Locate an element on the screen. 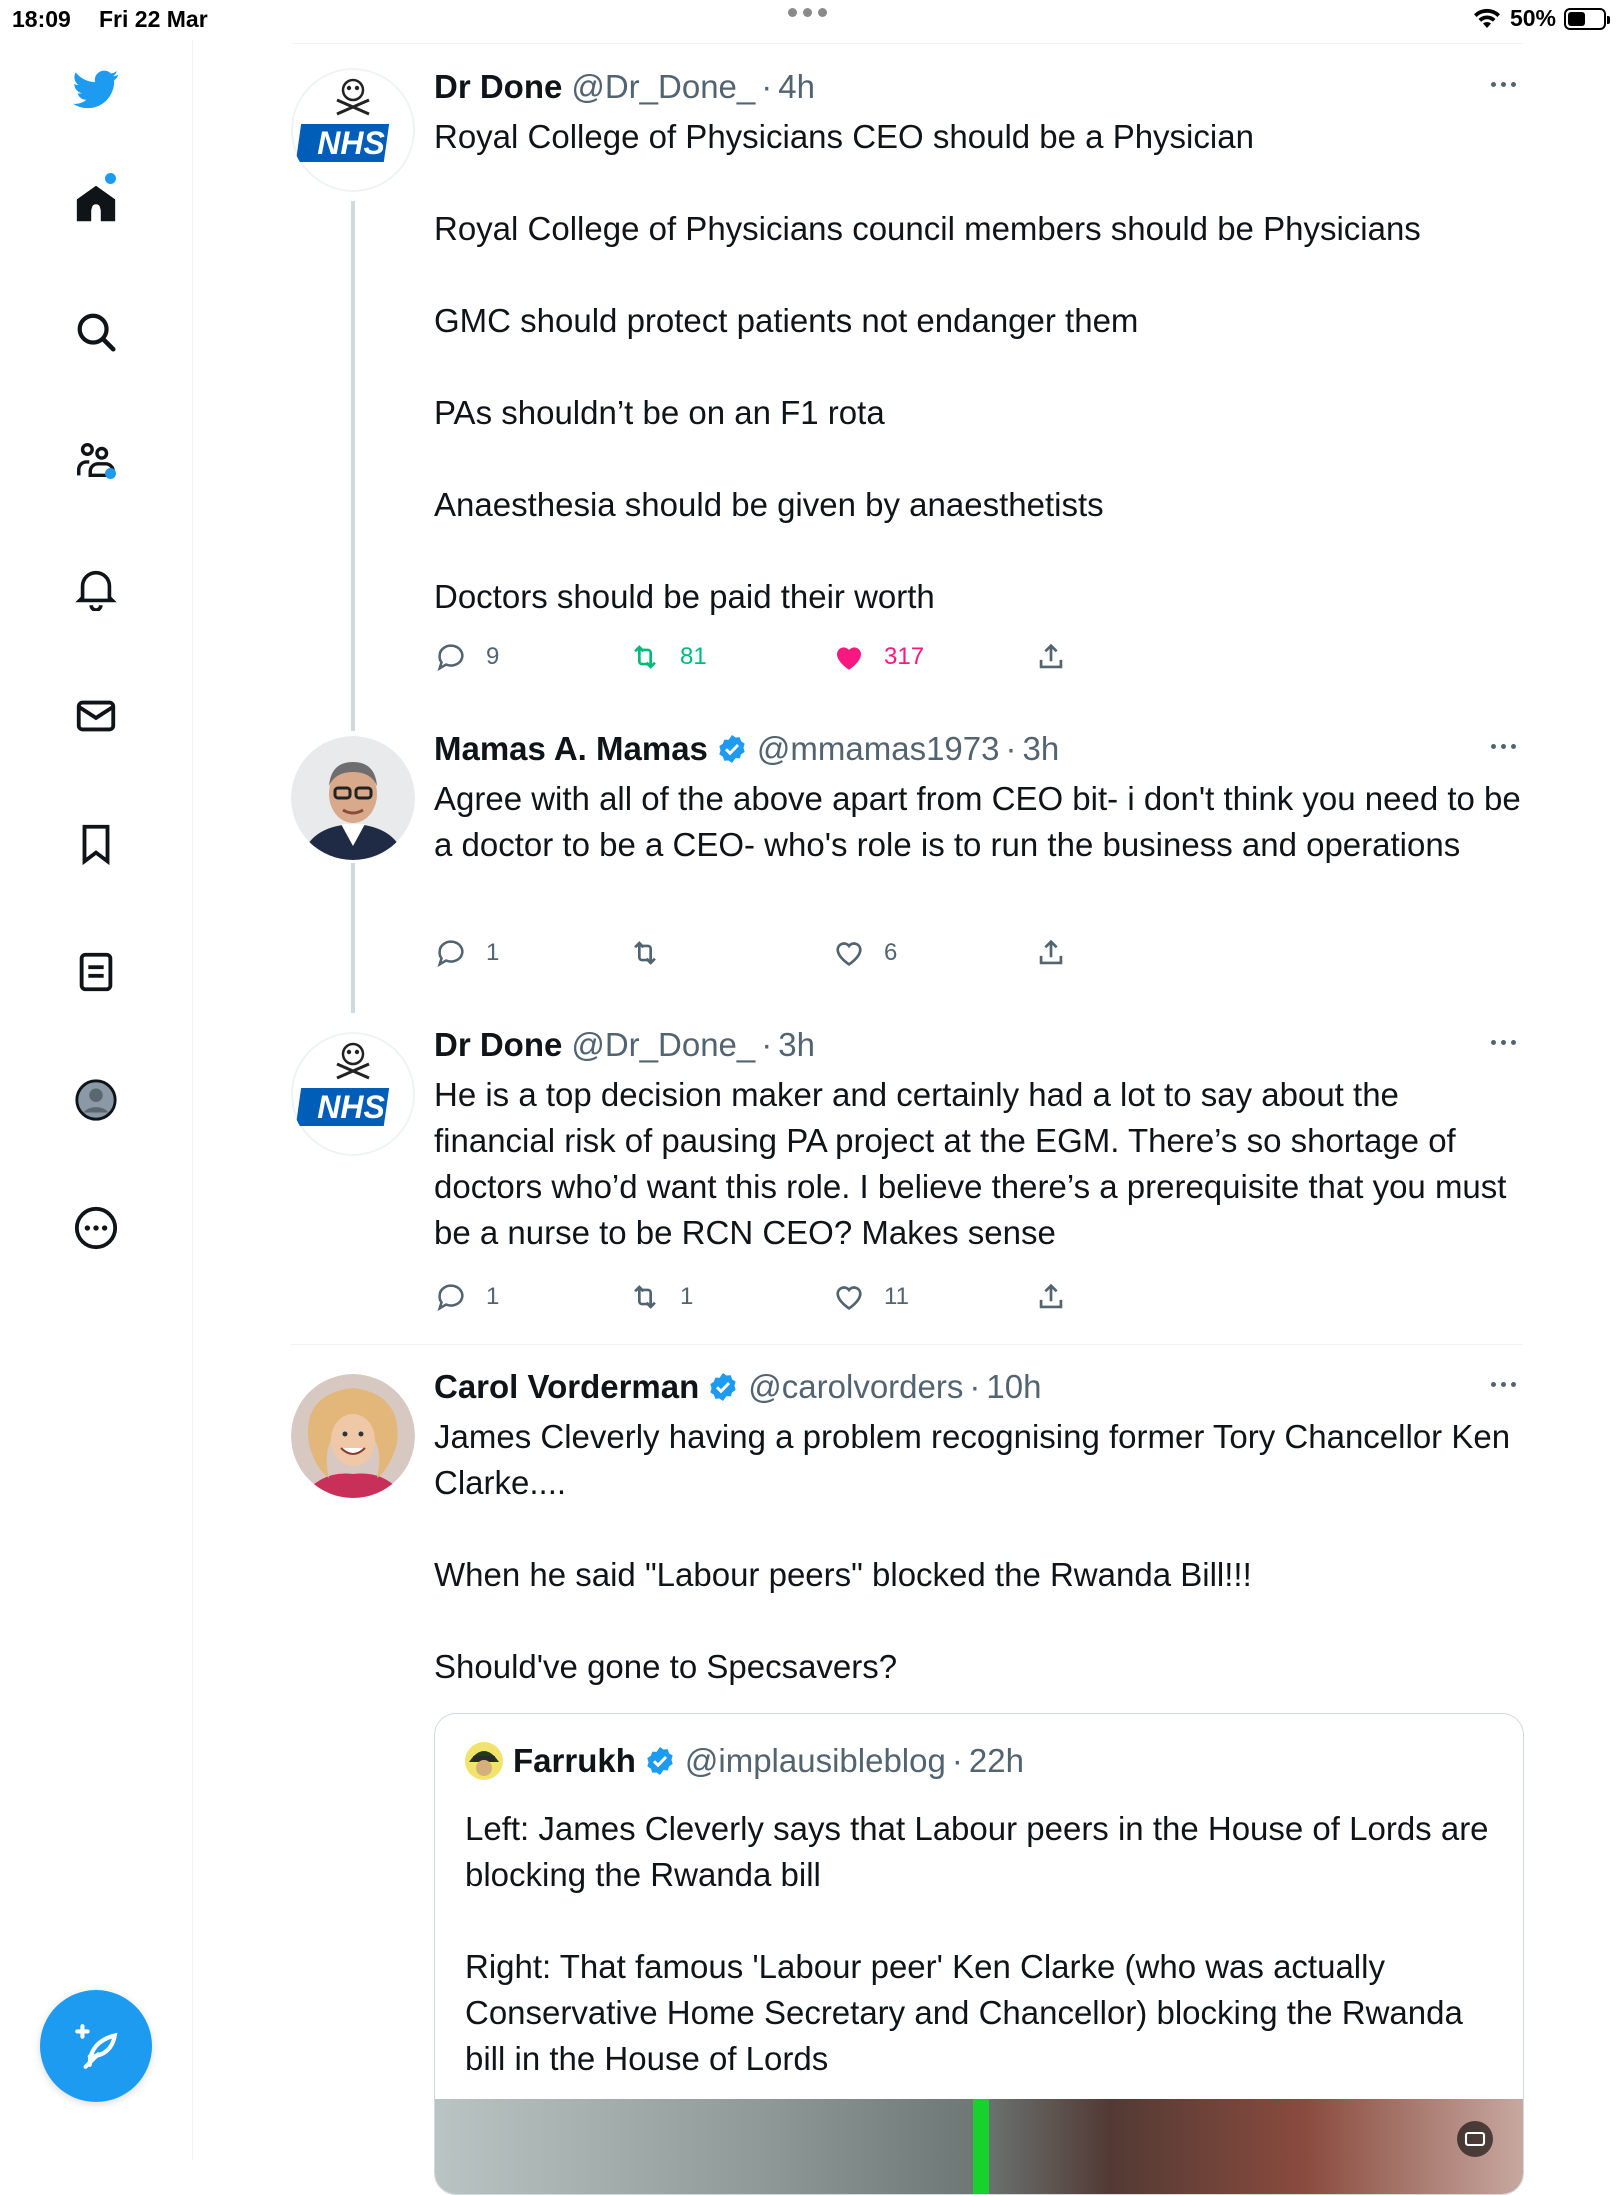 The width and height of the screenshot is (1620, 2195). multitasking-dots is located at coordinates (807, 12).